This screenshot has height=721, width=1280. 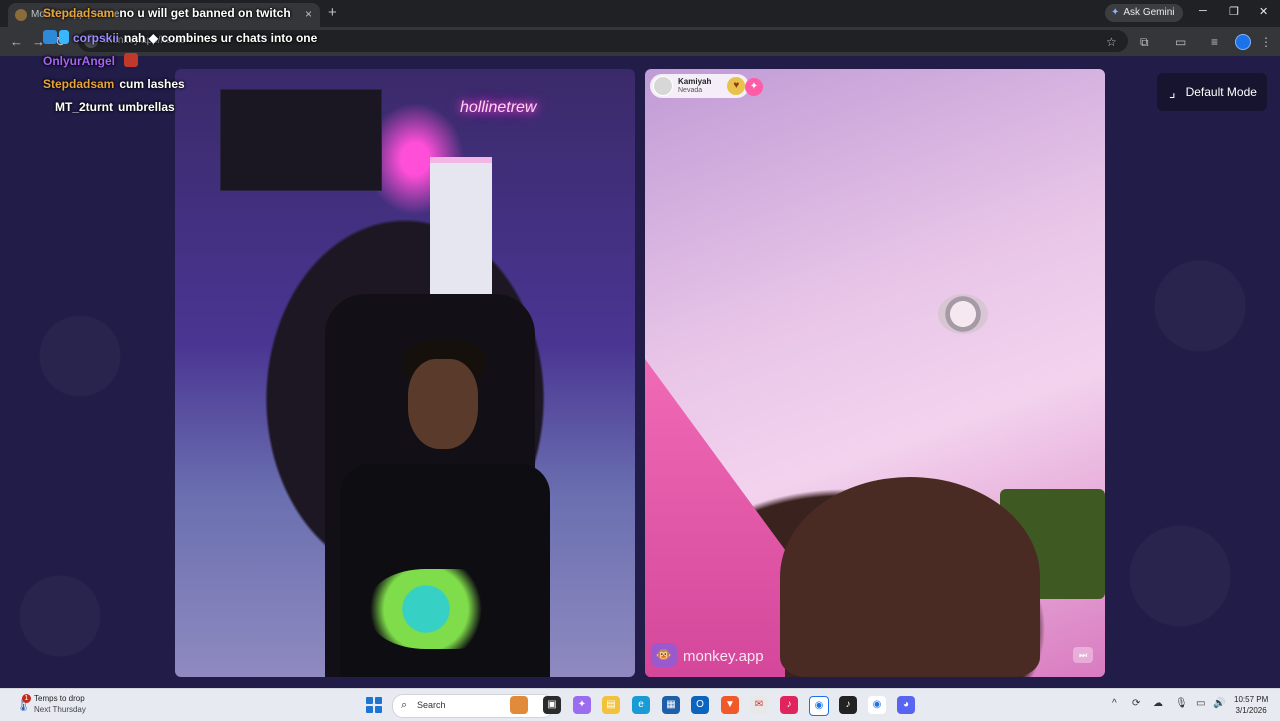 I want to click on notification-badge: 1, so click(x=26, y=698).